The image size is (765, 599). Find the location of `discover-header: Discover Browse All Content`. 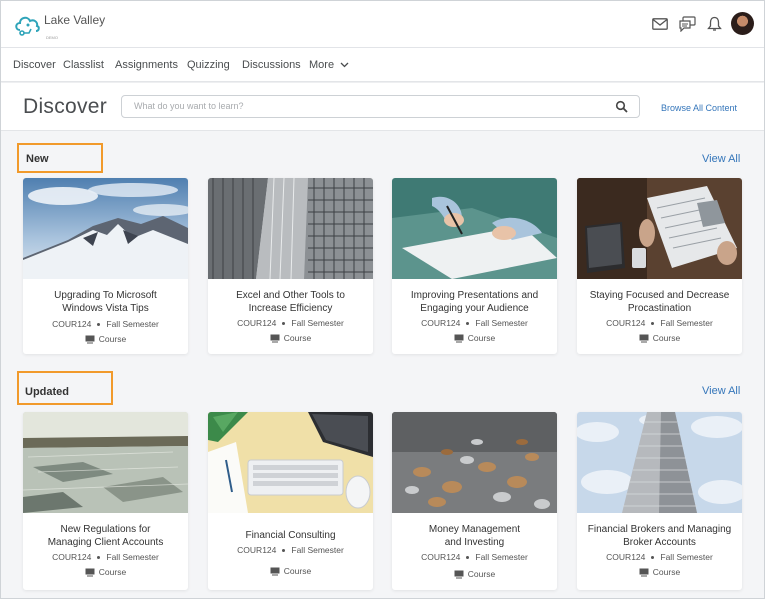

discover-header: Discover Browse All Content is located at coordinates (382, 107).